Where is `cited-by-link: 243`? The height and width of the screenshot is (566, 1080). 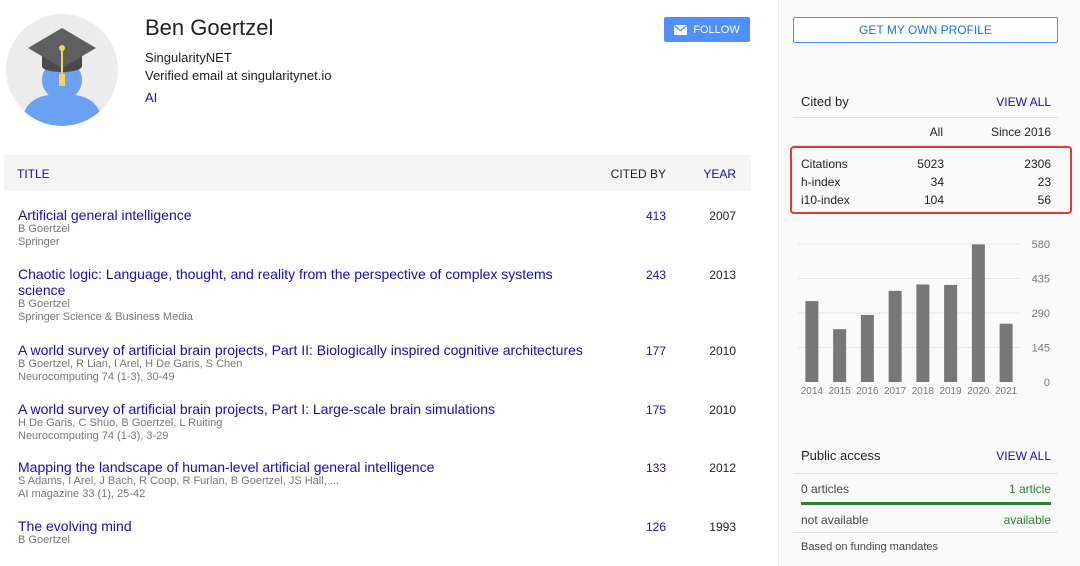
cited-by-link: 243 is located at coordinates (656, 275).